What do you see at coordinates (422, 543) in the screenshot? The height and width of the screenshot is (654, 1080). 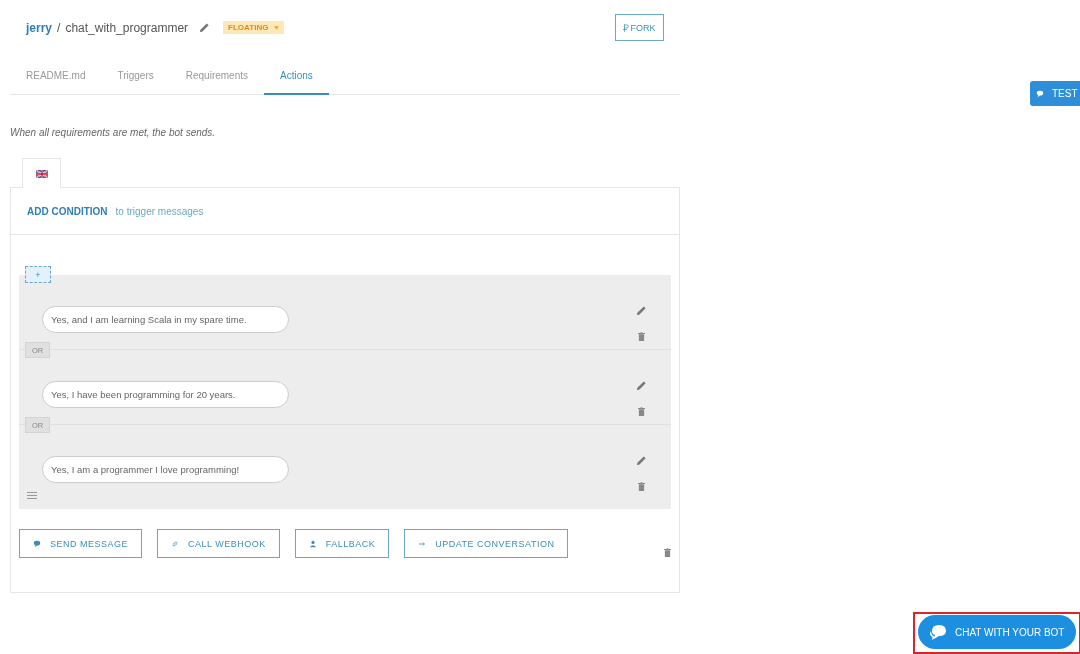 I see `arrow-icon` at bounding box center [422, 543].